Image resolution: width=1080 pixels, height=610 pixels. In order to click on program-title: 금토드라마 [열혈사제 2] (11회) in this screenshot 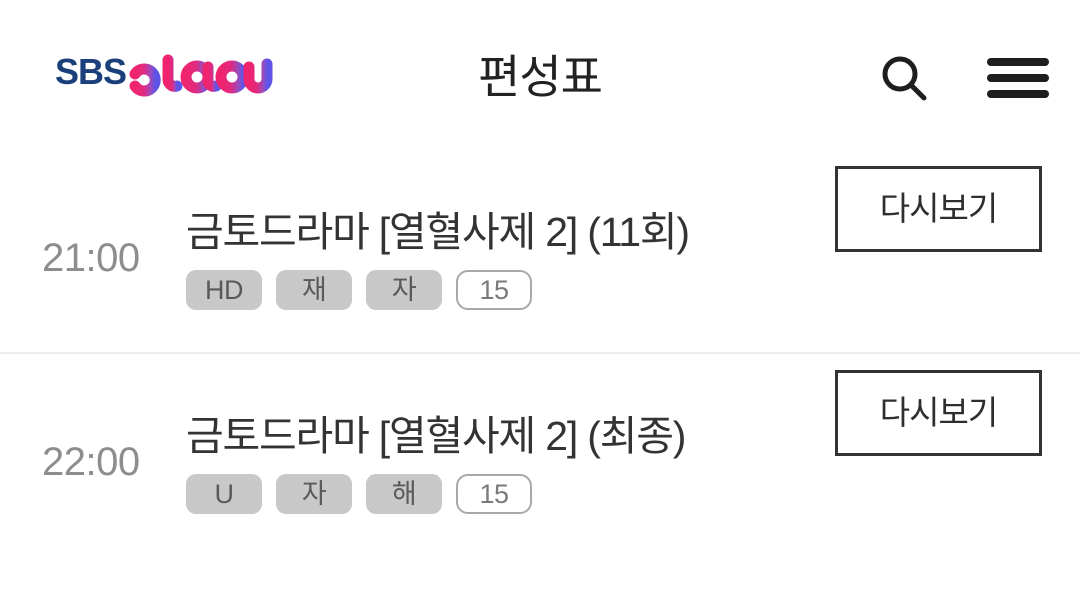, I will do `click(438, 232)`.